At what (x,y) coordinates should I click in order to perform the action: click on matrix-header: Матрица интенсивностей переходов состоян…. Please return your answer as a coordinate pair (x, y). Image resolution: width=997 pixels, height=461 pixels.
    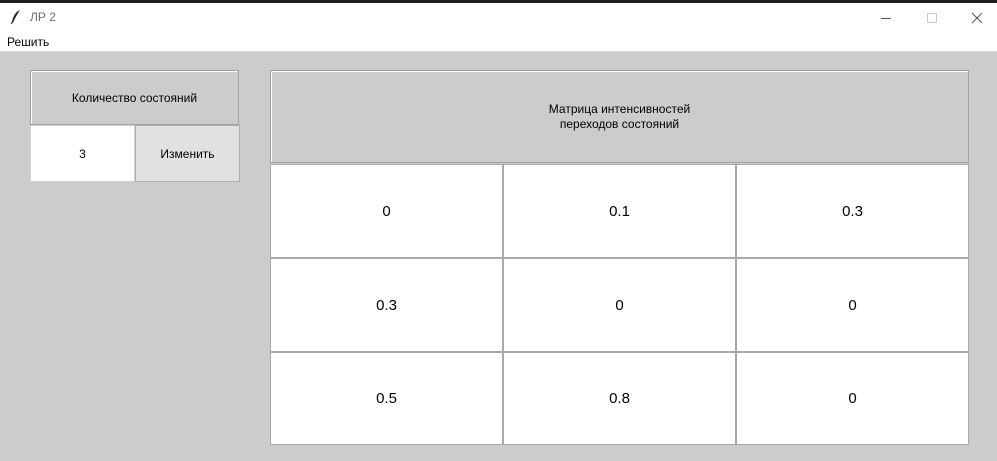
    Looking at the image, I should click on (619, 116).